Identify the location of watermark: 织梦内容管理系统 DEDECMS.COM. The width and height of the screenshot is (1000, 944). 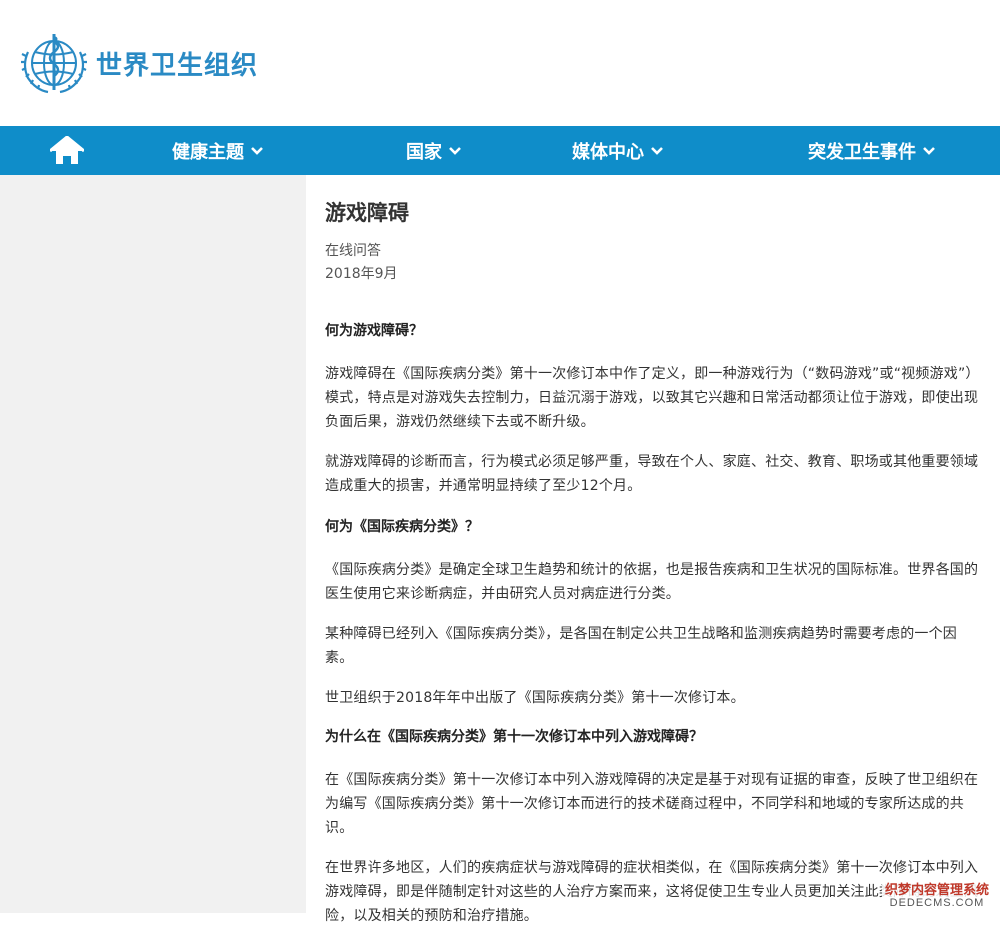
(937, 895).